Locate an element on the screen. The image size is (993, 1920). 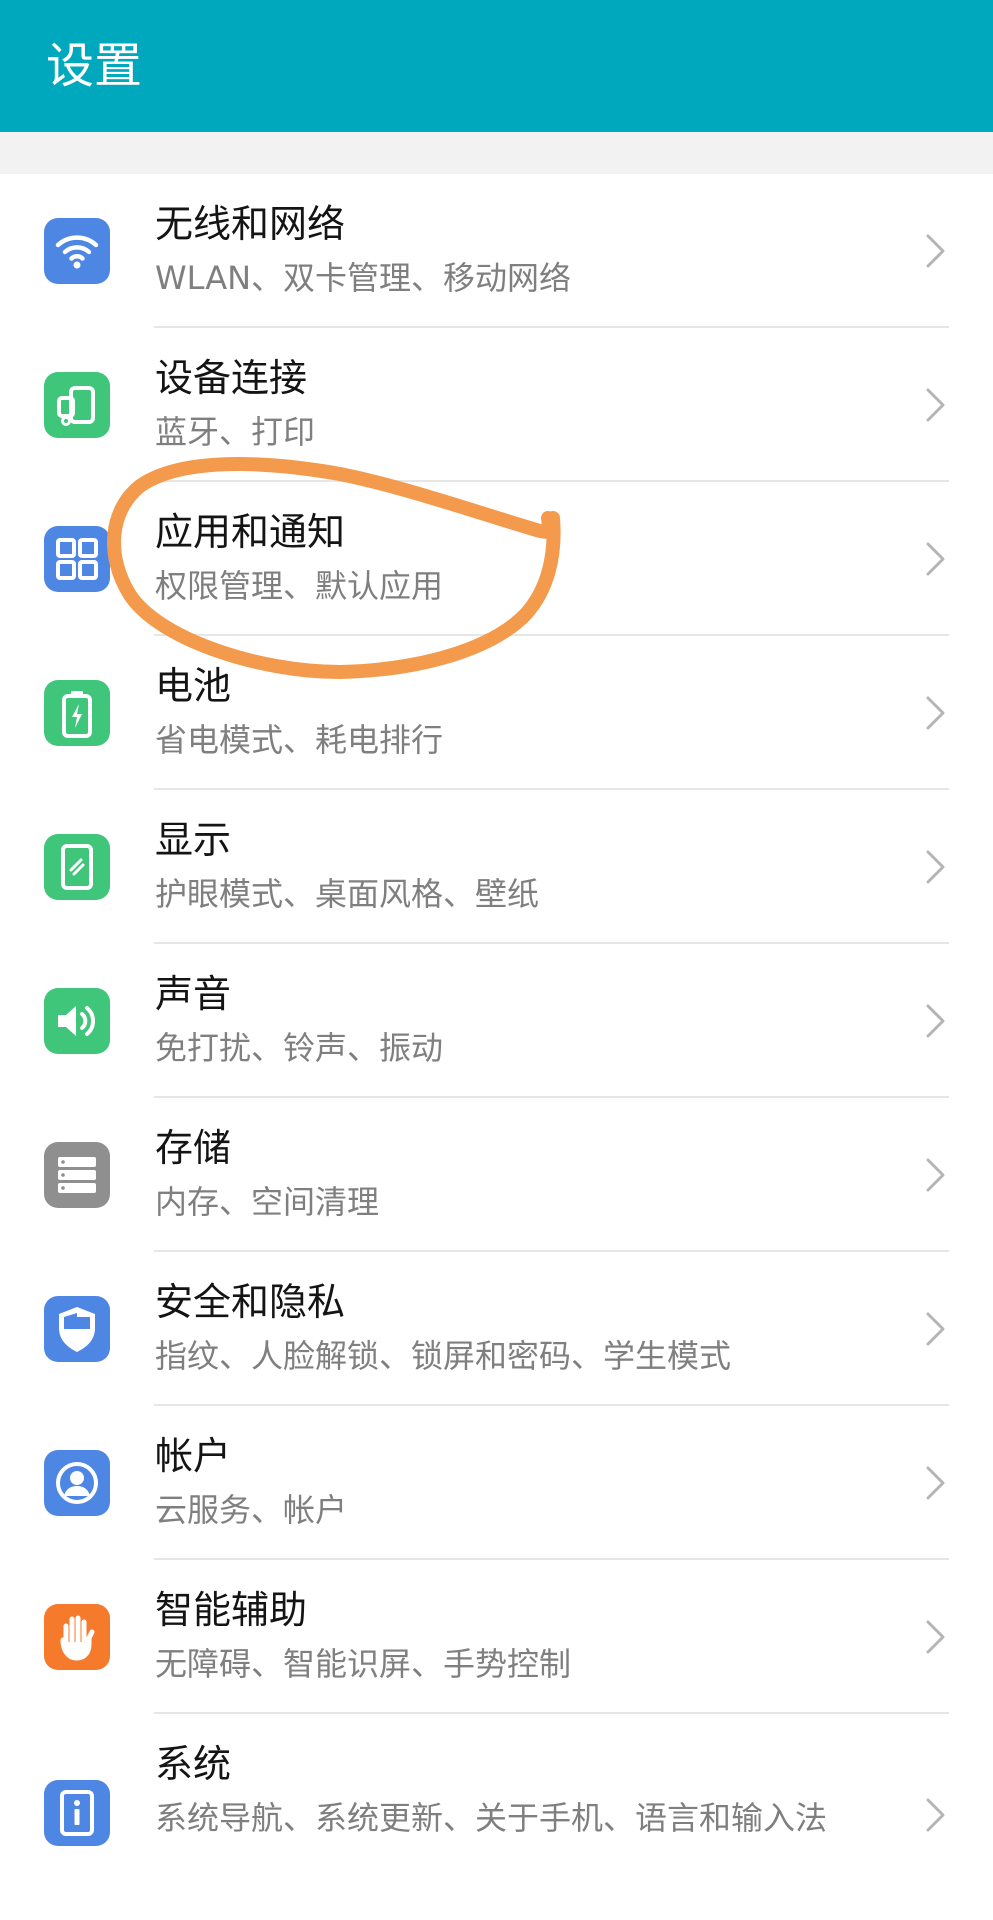
account-icon is located at coordinates (77, 1483).